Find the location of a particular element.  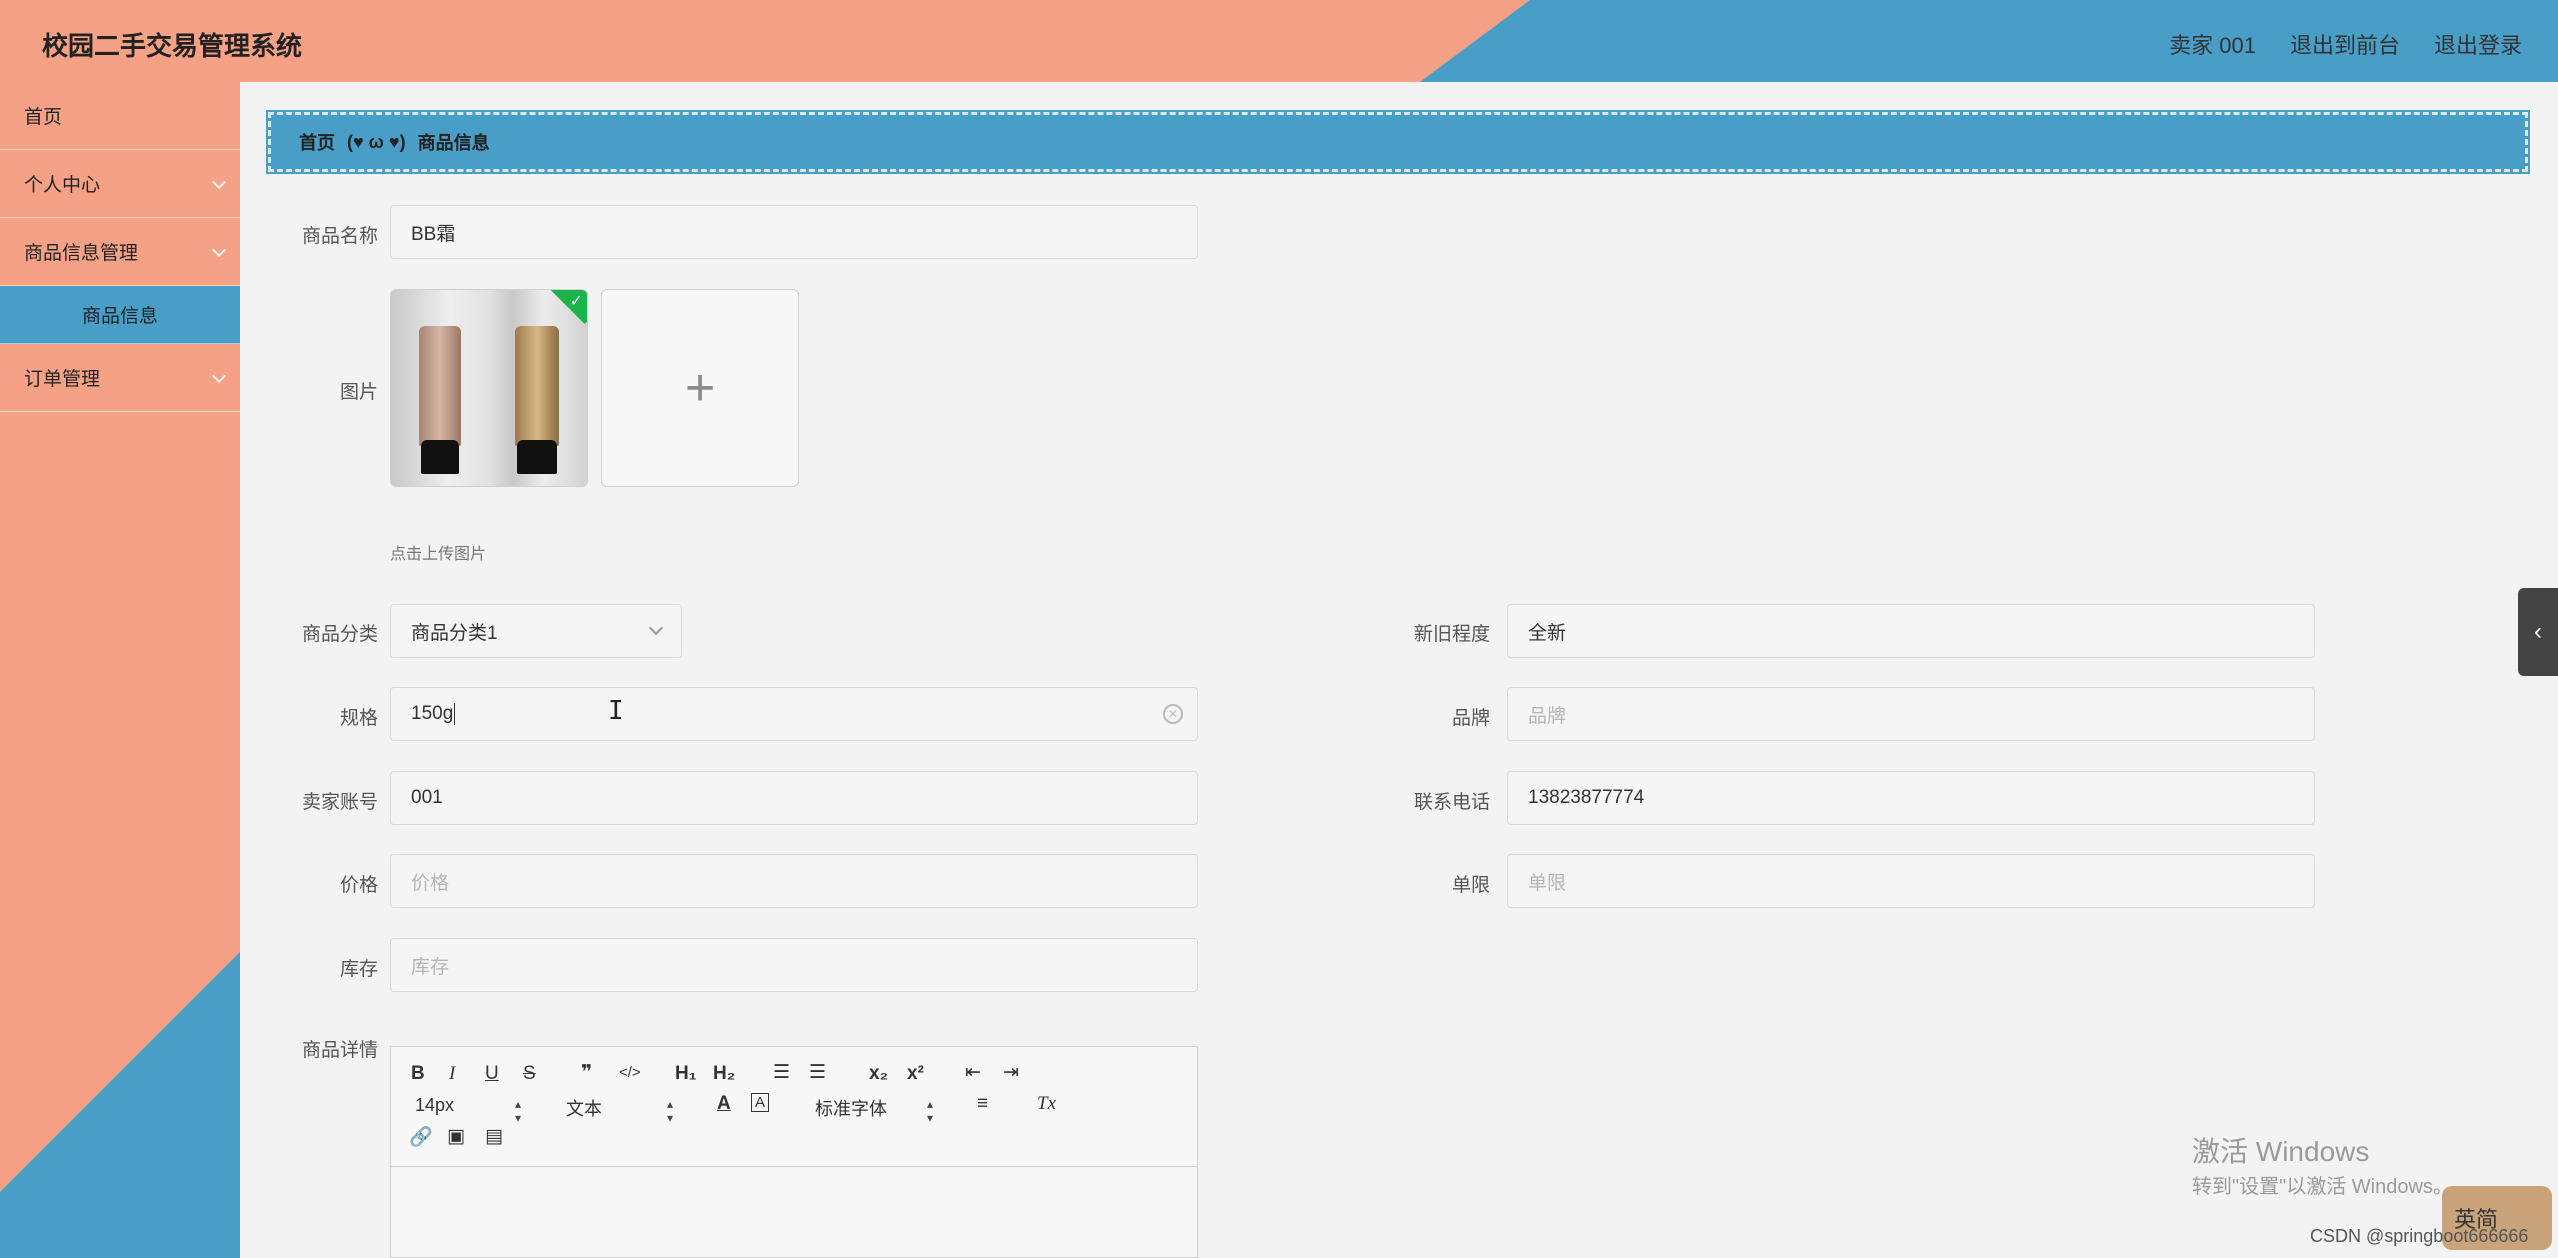

breadcrumb-current: 商品信息 is located at coordinates (453, 143).